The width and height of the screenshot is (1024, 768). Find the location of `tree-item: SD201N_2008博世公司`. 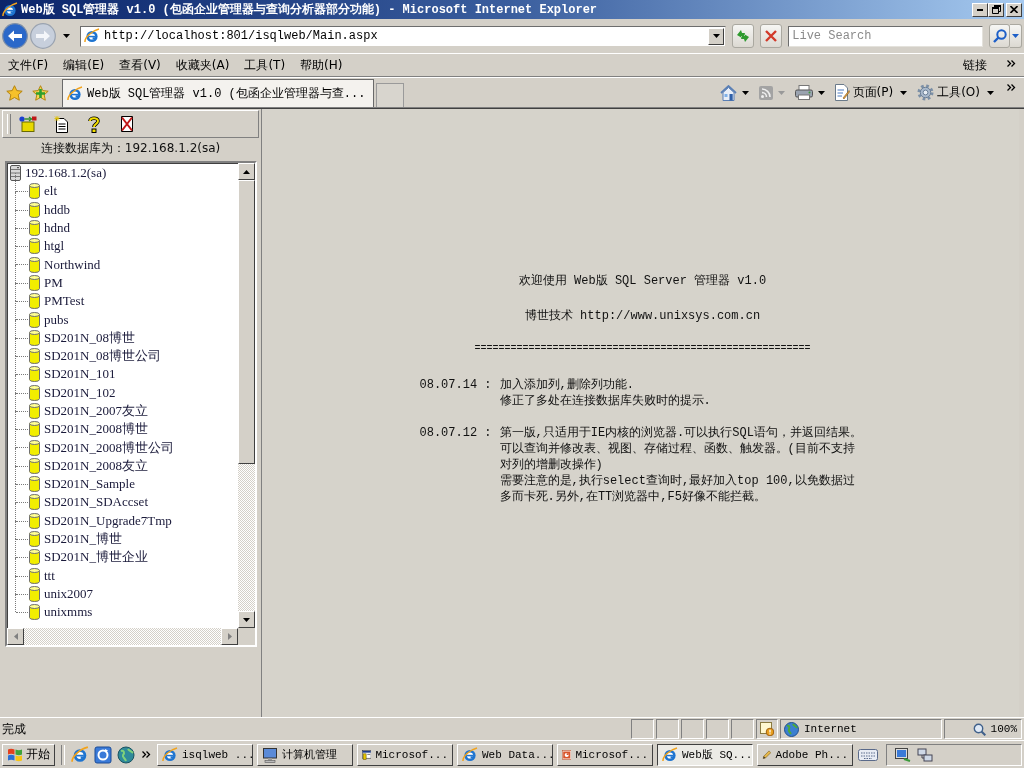

tree-item: SD201N_2008博世公司 is located at coordinates (101, 447).